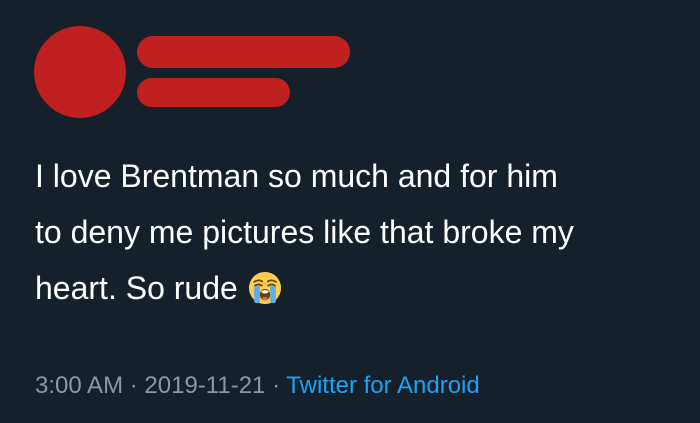 The height and width of the screenshot is (423, 700). I want to click on redacted-avatar, so click(80, 72).